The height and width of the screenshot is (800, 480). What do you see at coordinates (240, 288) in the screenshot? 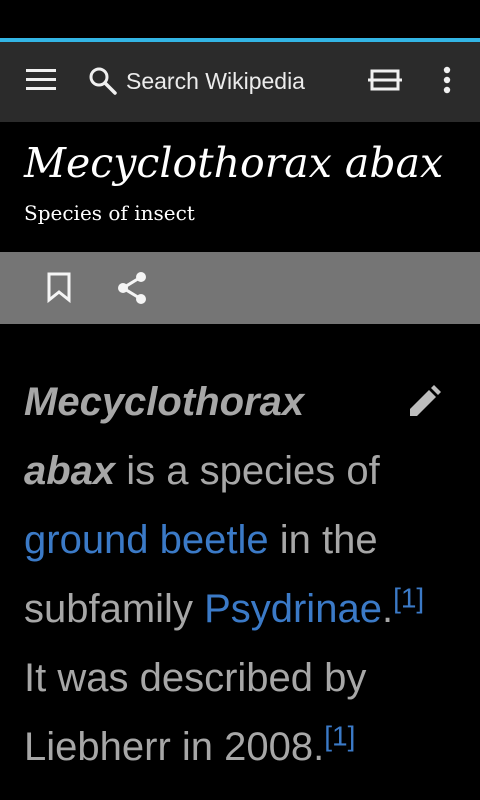
I see `page-action-bar` at bounding box center [240, 288].